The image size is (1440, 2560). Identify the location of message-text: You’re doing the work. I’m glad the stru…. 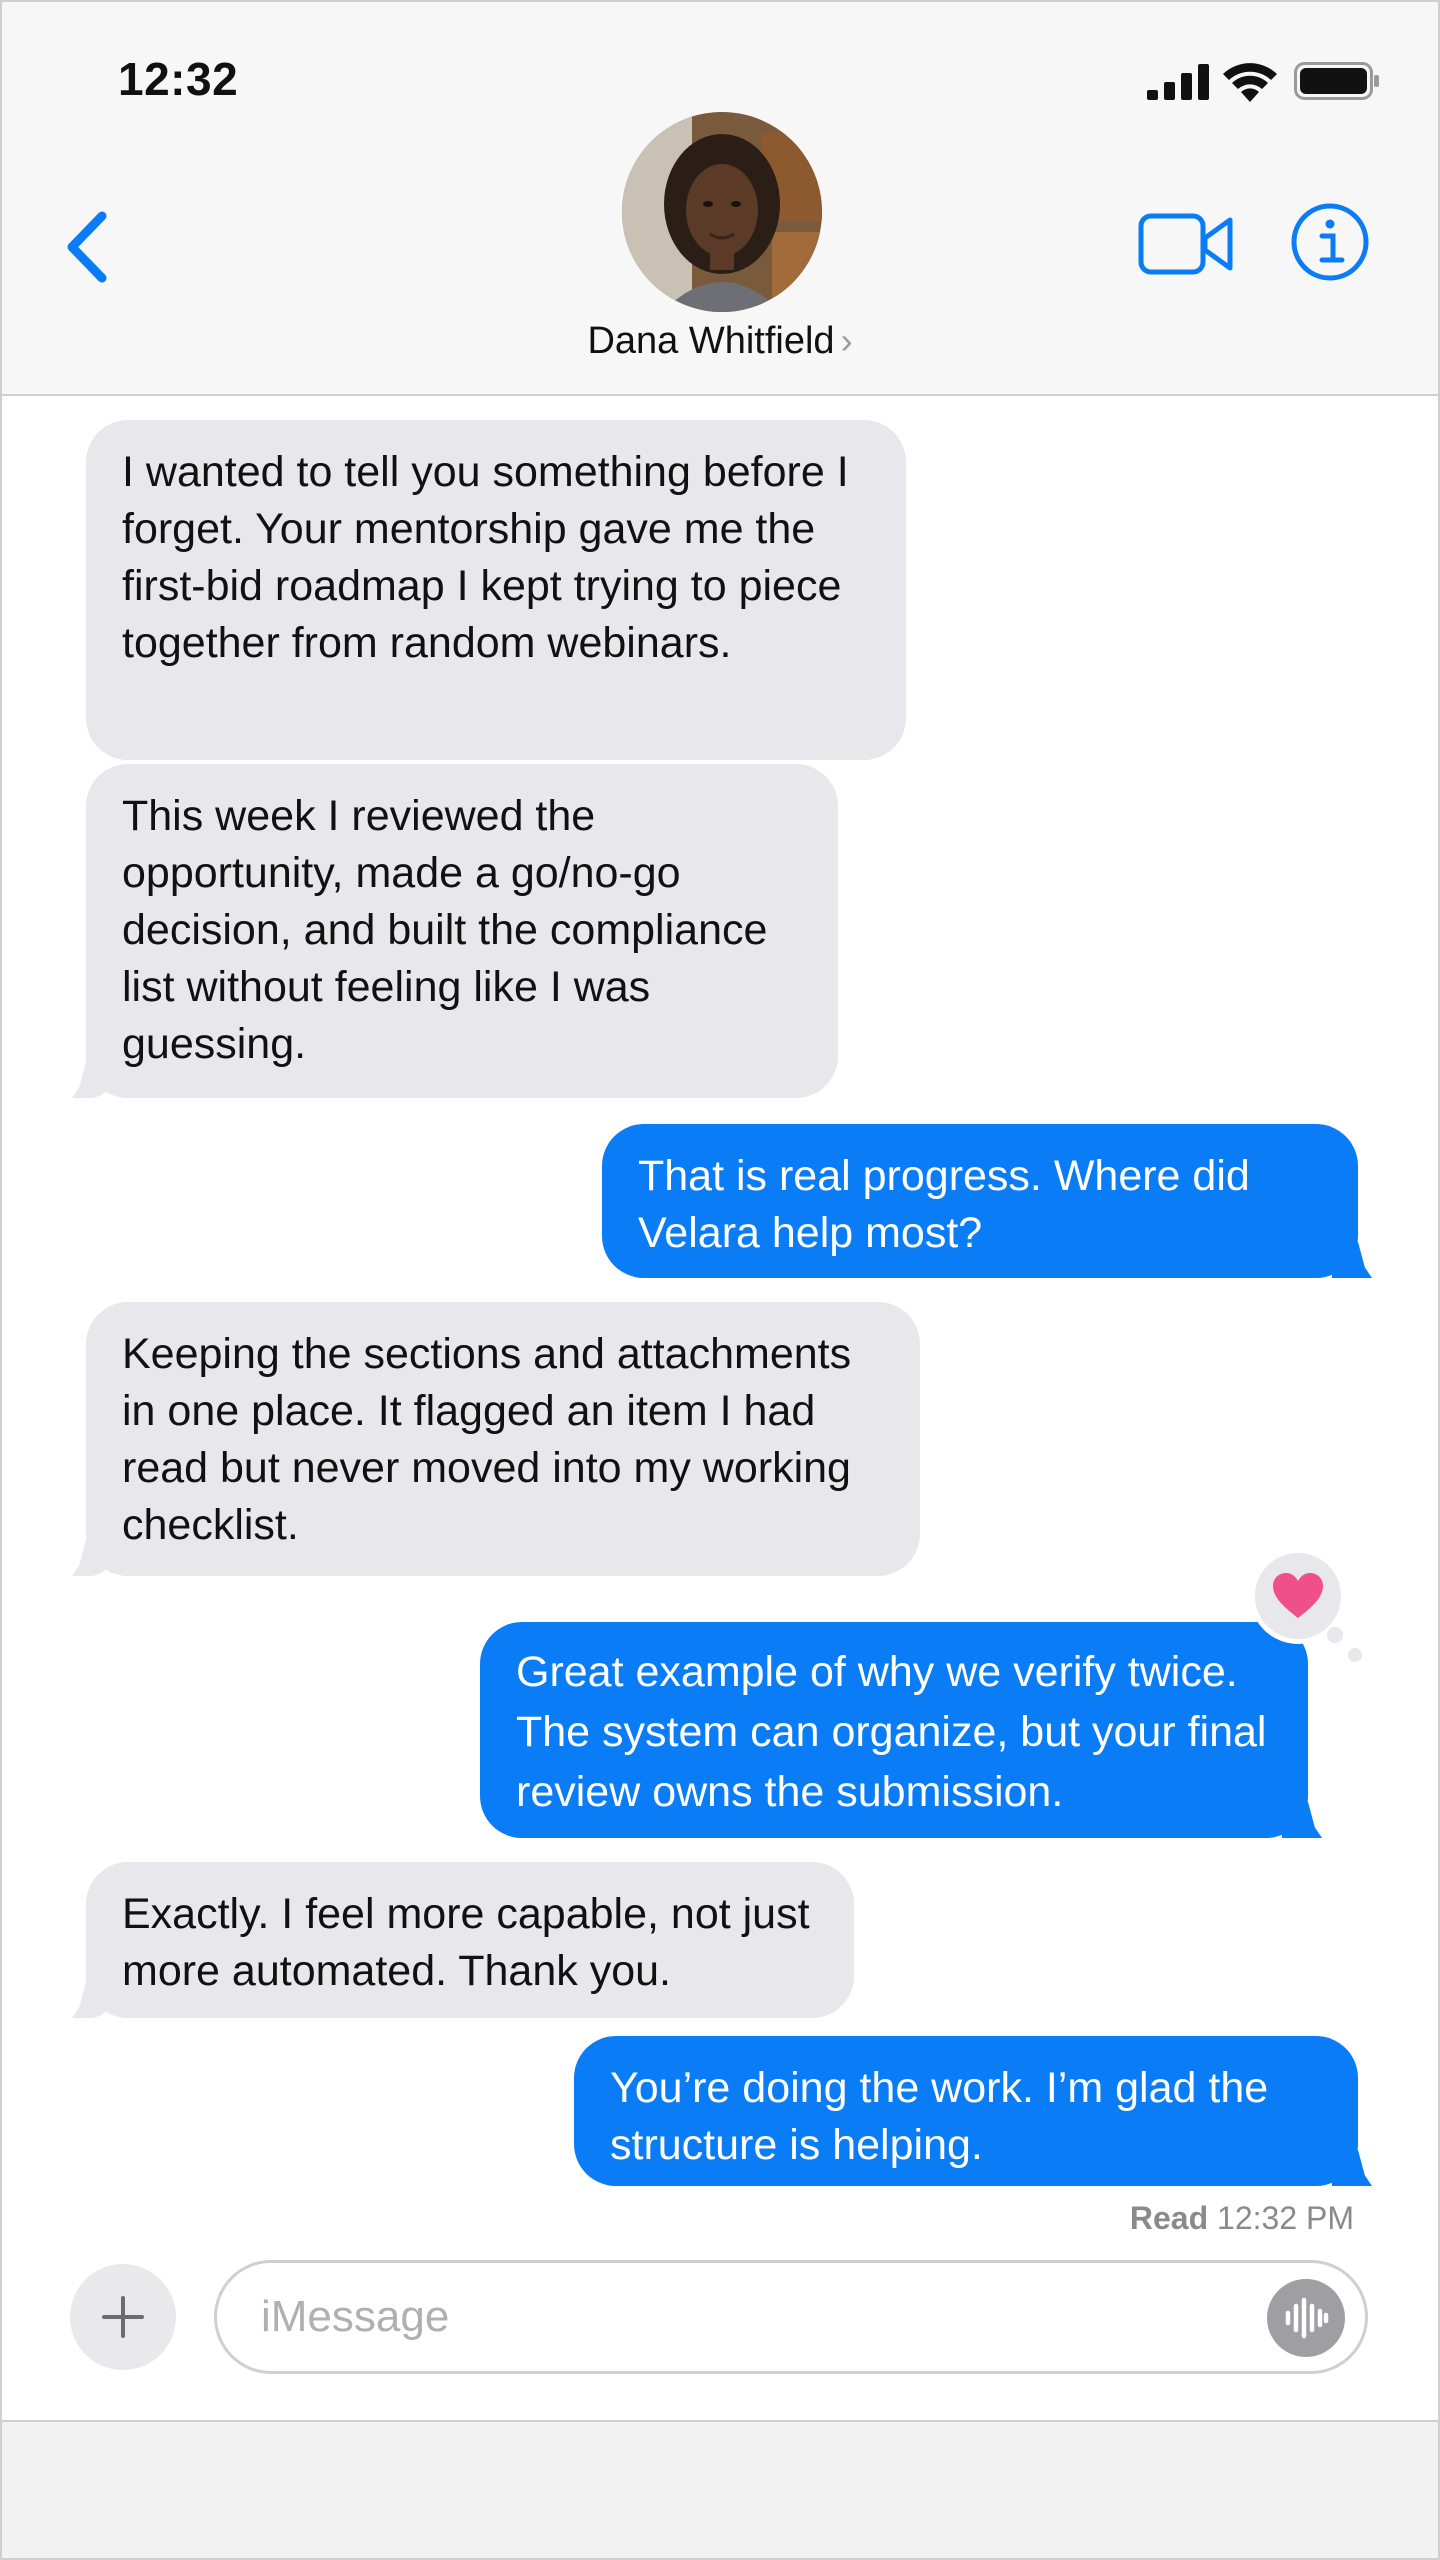
(939, 2116).